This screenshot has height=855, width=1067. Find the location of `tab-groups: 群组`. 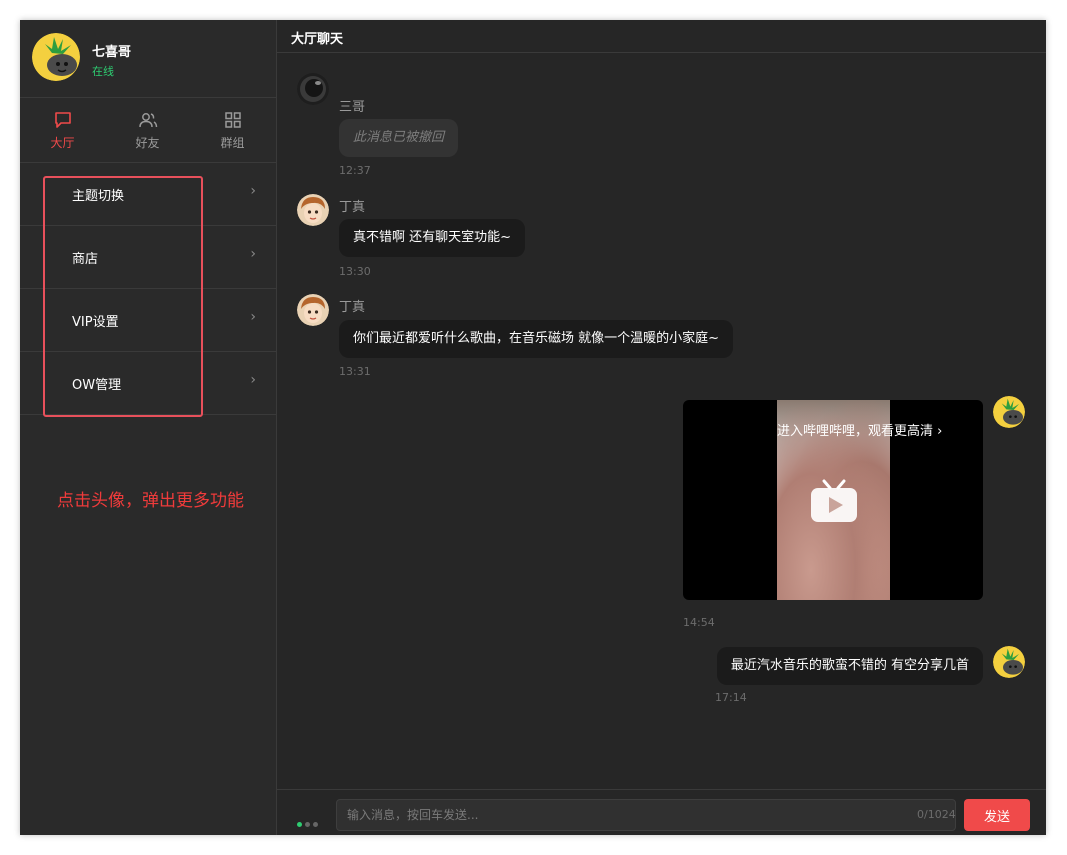

tab-groups: 群组 is located at coordinates (232, 130).